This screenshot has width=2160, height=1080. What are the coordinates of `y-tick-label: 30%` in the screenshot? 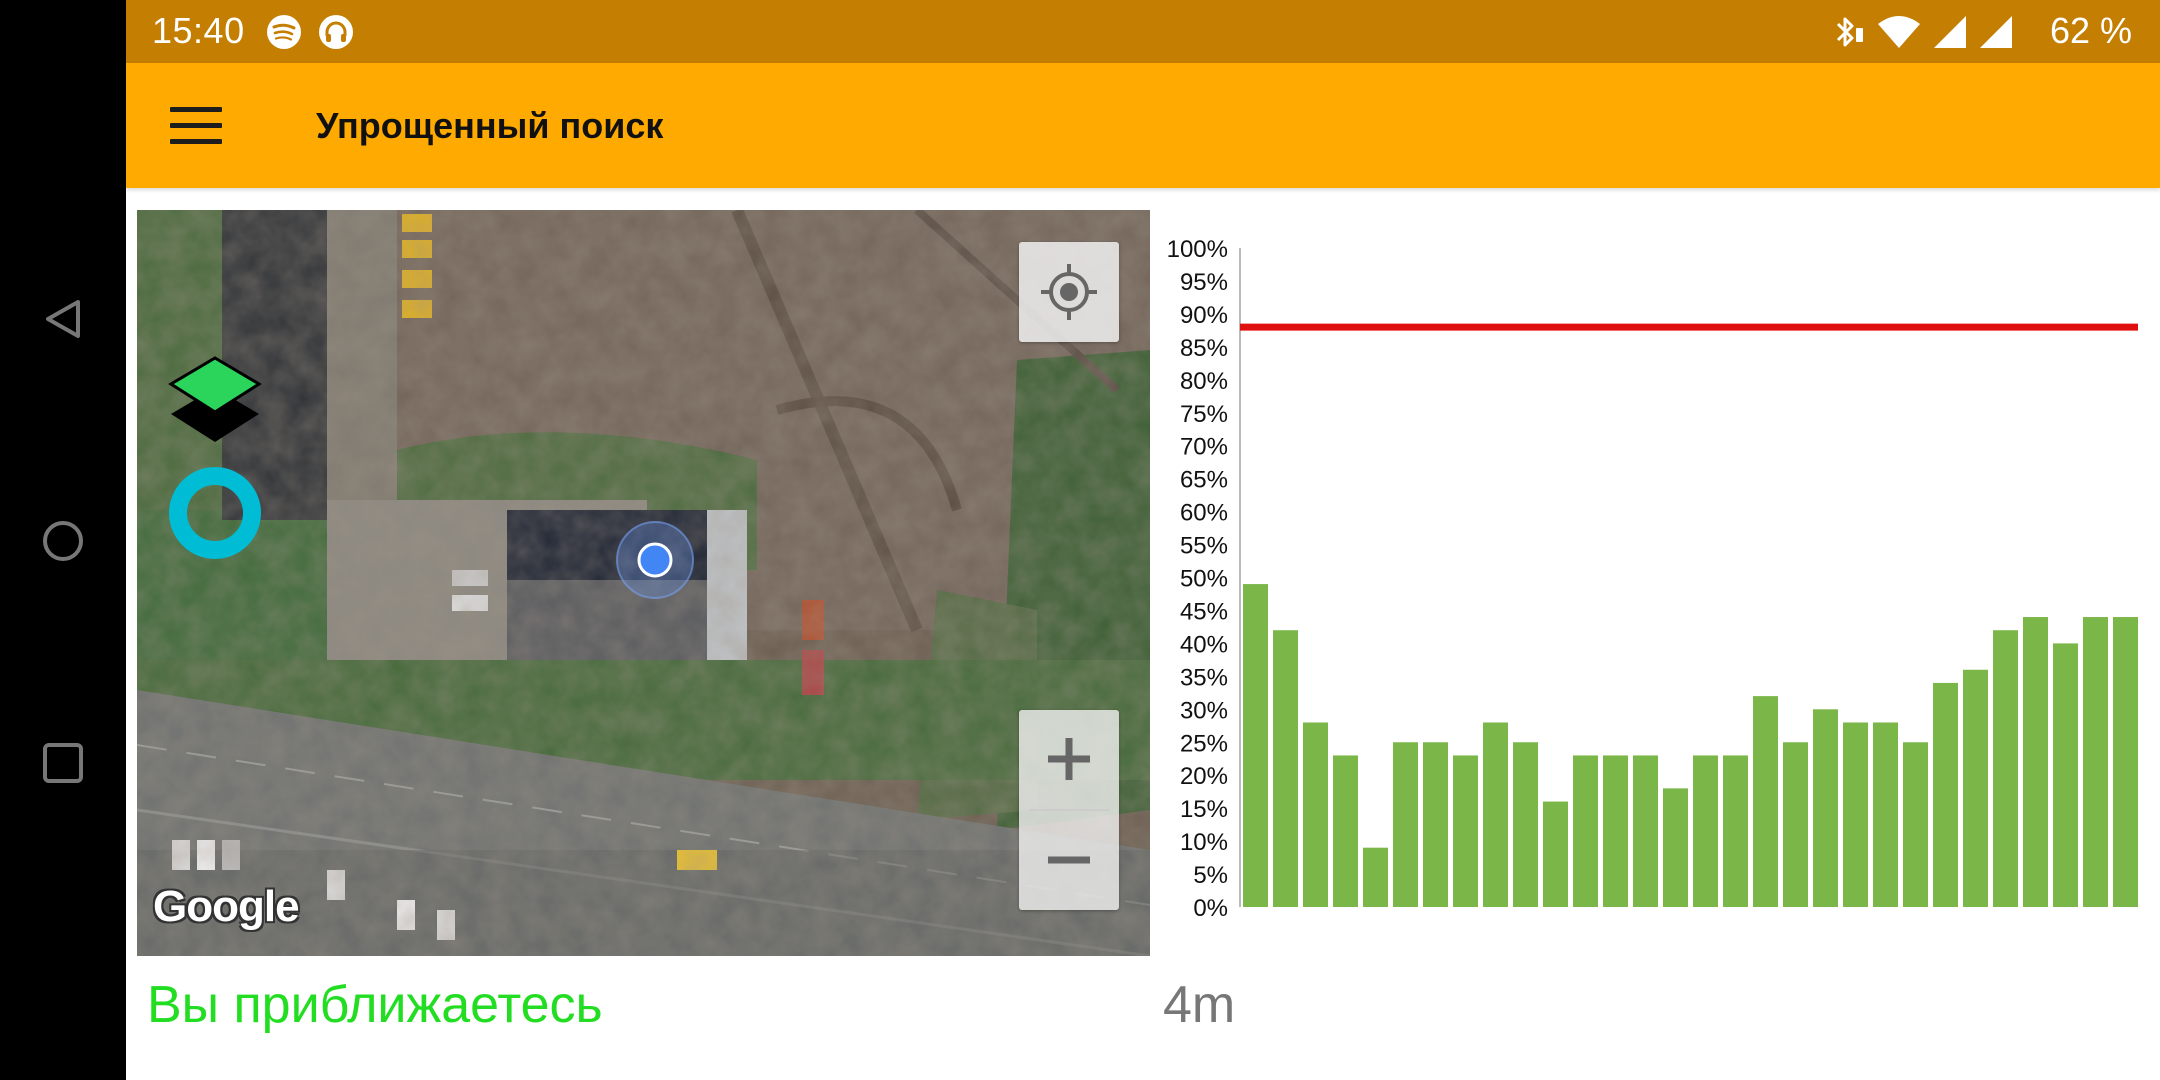 It's located at (1204, 710).